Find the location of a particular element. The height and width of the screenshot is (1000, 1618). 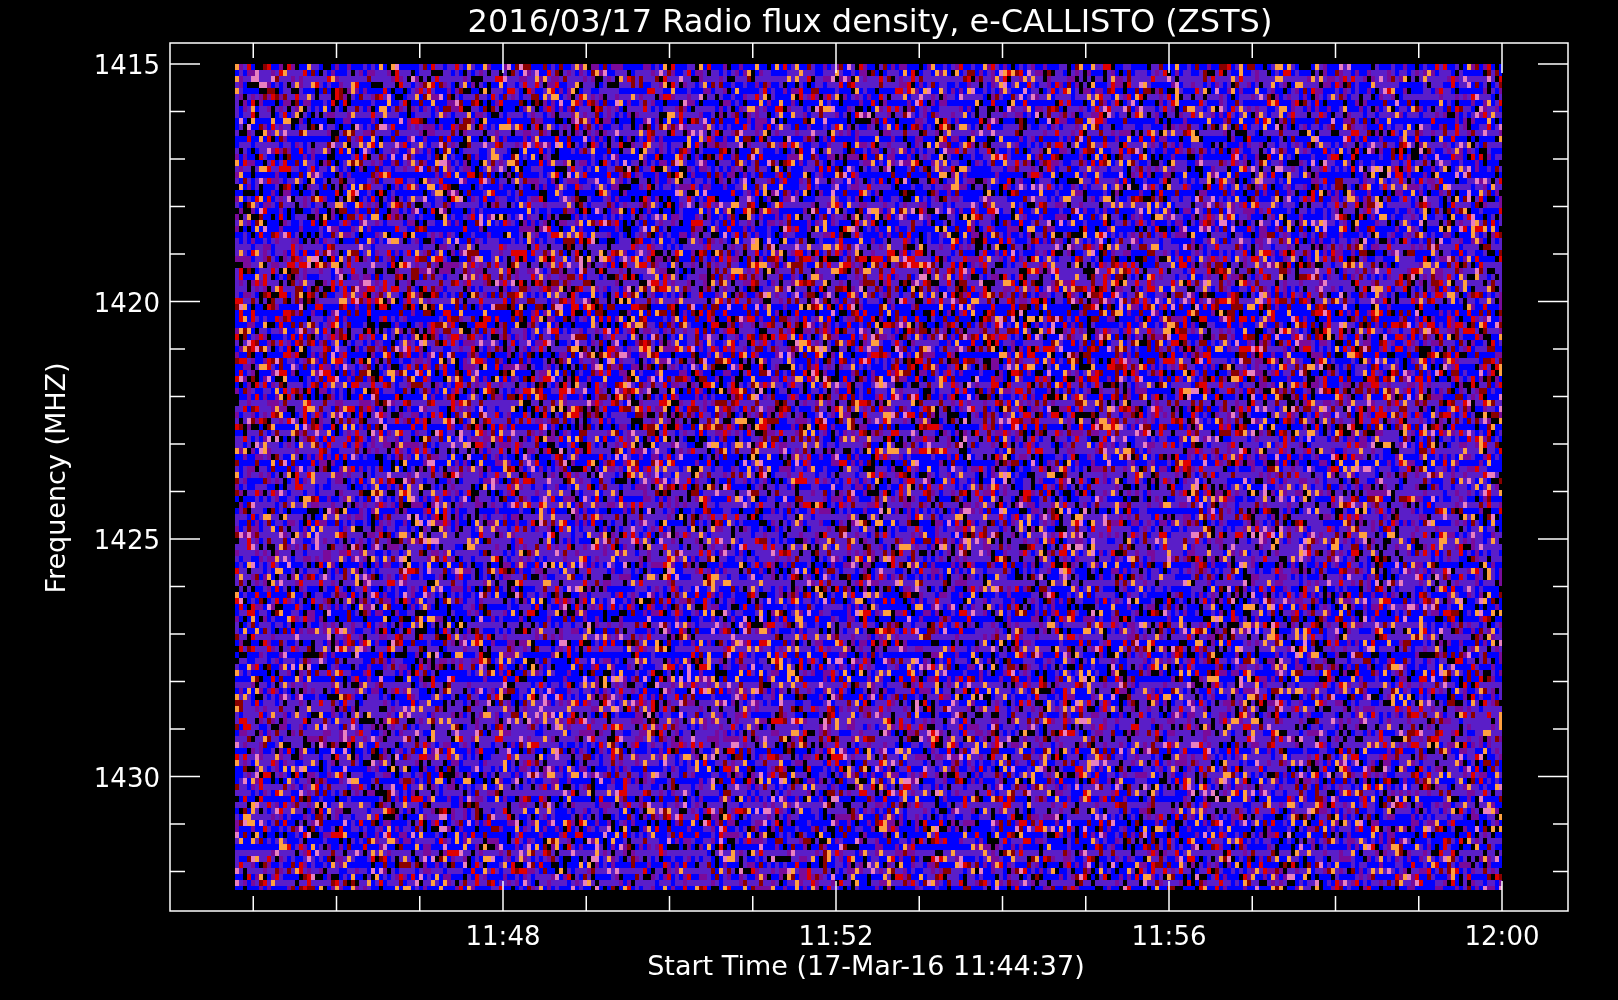

x-tick-label: 11:48 is located at coordinates (503, 936).